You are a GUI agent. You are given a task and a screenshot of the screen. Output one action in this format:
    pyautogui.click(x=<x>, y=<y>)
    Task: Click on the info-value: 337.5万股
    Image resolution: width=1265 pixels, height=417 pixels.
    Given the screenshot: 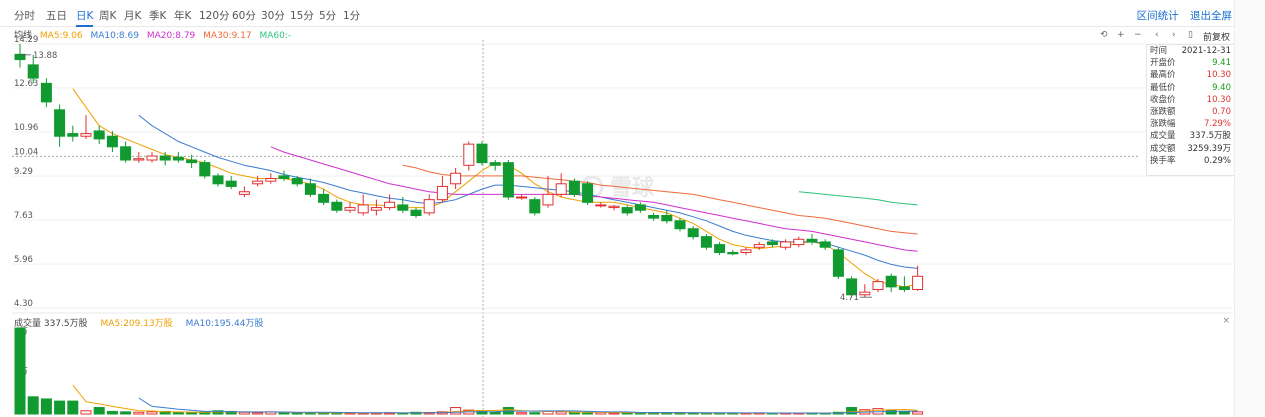 What is the action you would take?
    pyautogui.click(x=1210, y=136)
    